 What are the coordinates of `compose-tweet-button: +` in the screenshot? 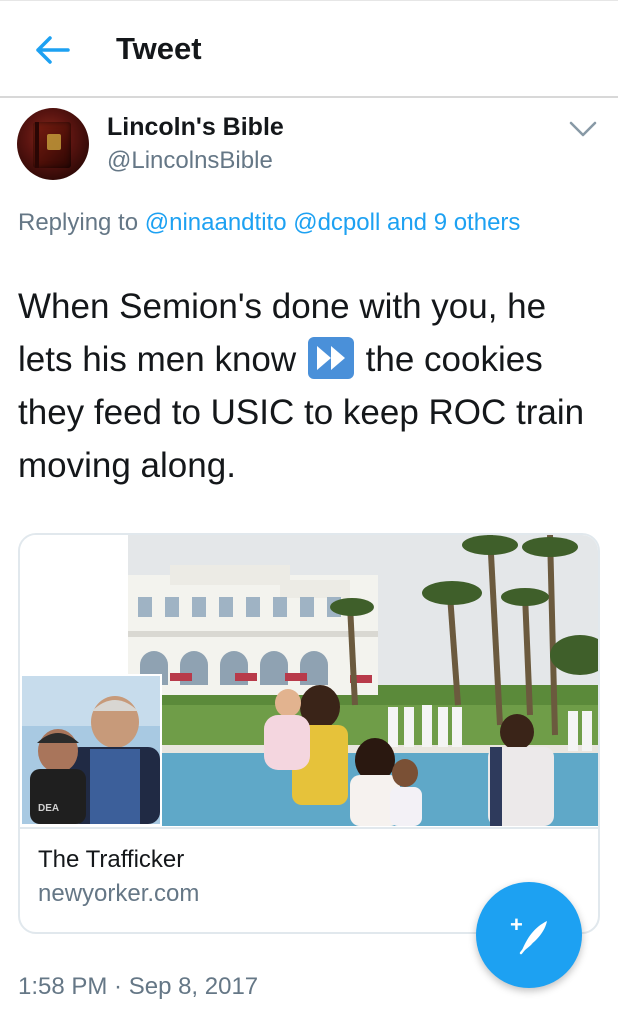 It's located at (529, 935).